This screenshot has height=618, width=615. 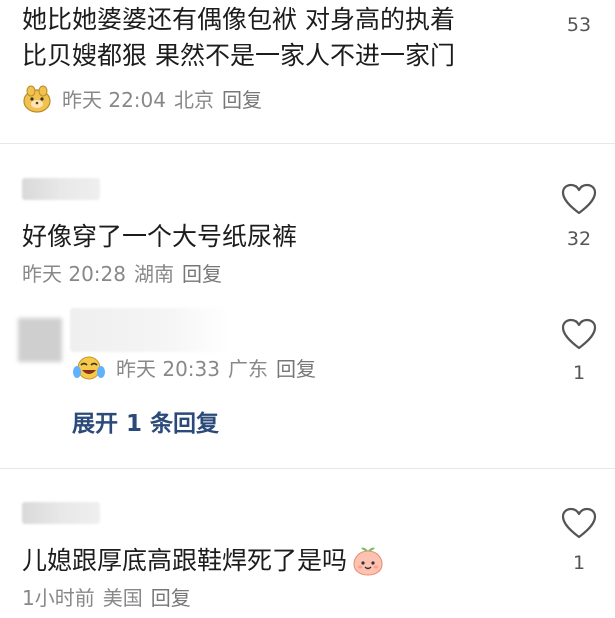 What do you see at coordinates (579, 563) in the screenshot?
I see `comment-4-like-count: 1` at bounding box center [579, 563].